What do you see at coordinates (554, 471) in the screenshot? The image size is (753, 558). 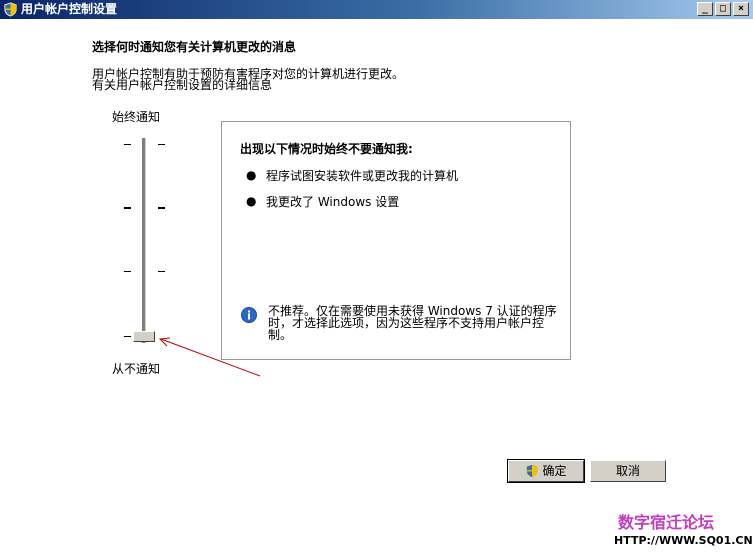 I see `ok-button-label: 确定` at bounding box center [554, 471].